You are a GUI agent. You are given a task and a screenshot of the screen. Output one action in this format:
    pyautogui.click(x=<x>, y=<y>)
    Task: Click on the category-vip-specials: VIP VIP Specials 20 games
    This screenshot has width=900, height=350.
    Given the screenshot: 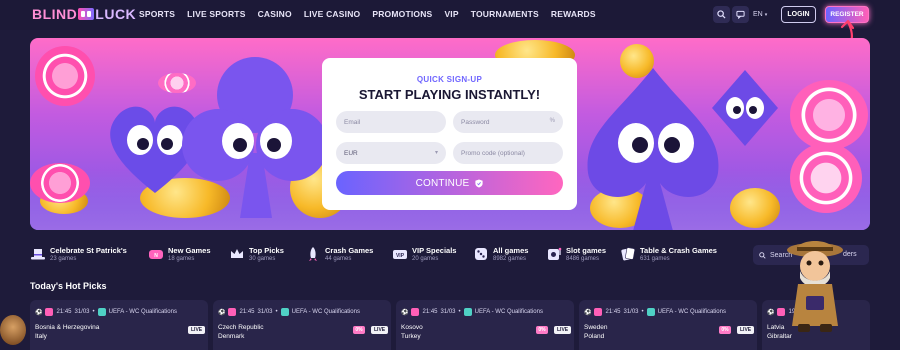 What is the action you would take?
    pyautogui.click(x=434, y=256)
    